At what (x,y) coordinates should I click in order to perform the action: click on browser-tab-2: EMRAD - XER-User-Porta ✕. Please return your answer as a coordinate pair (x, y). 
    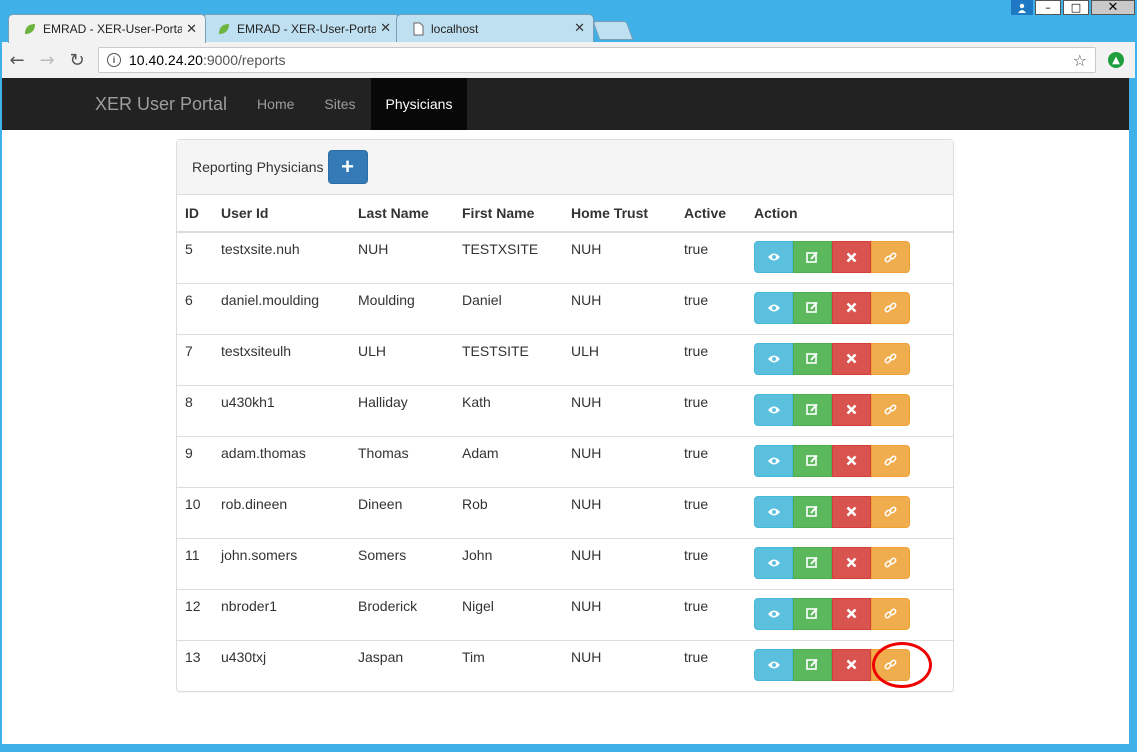
    Looking at the image, I should click on (301, 28).